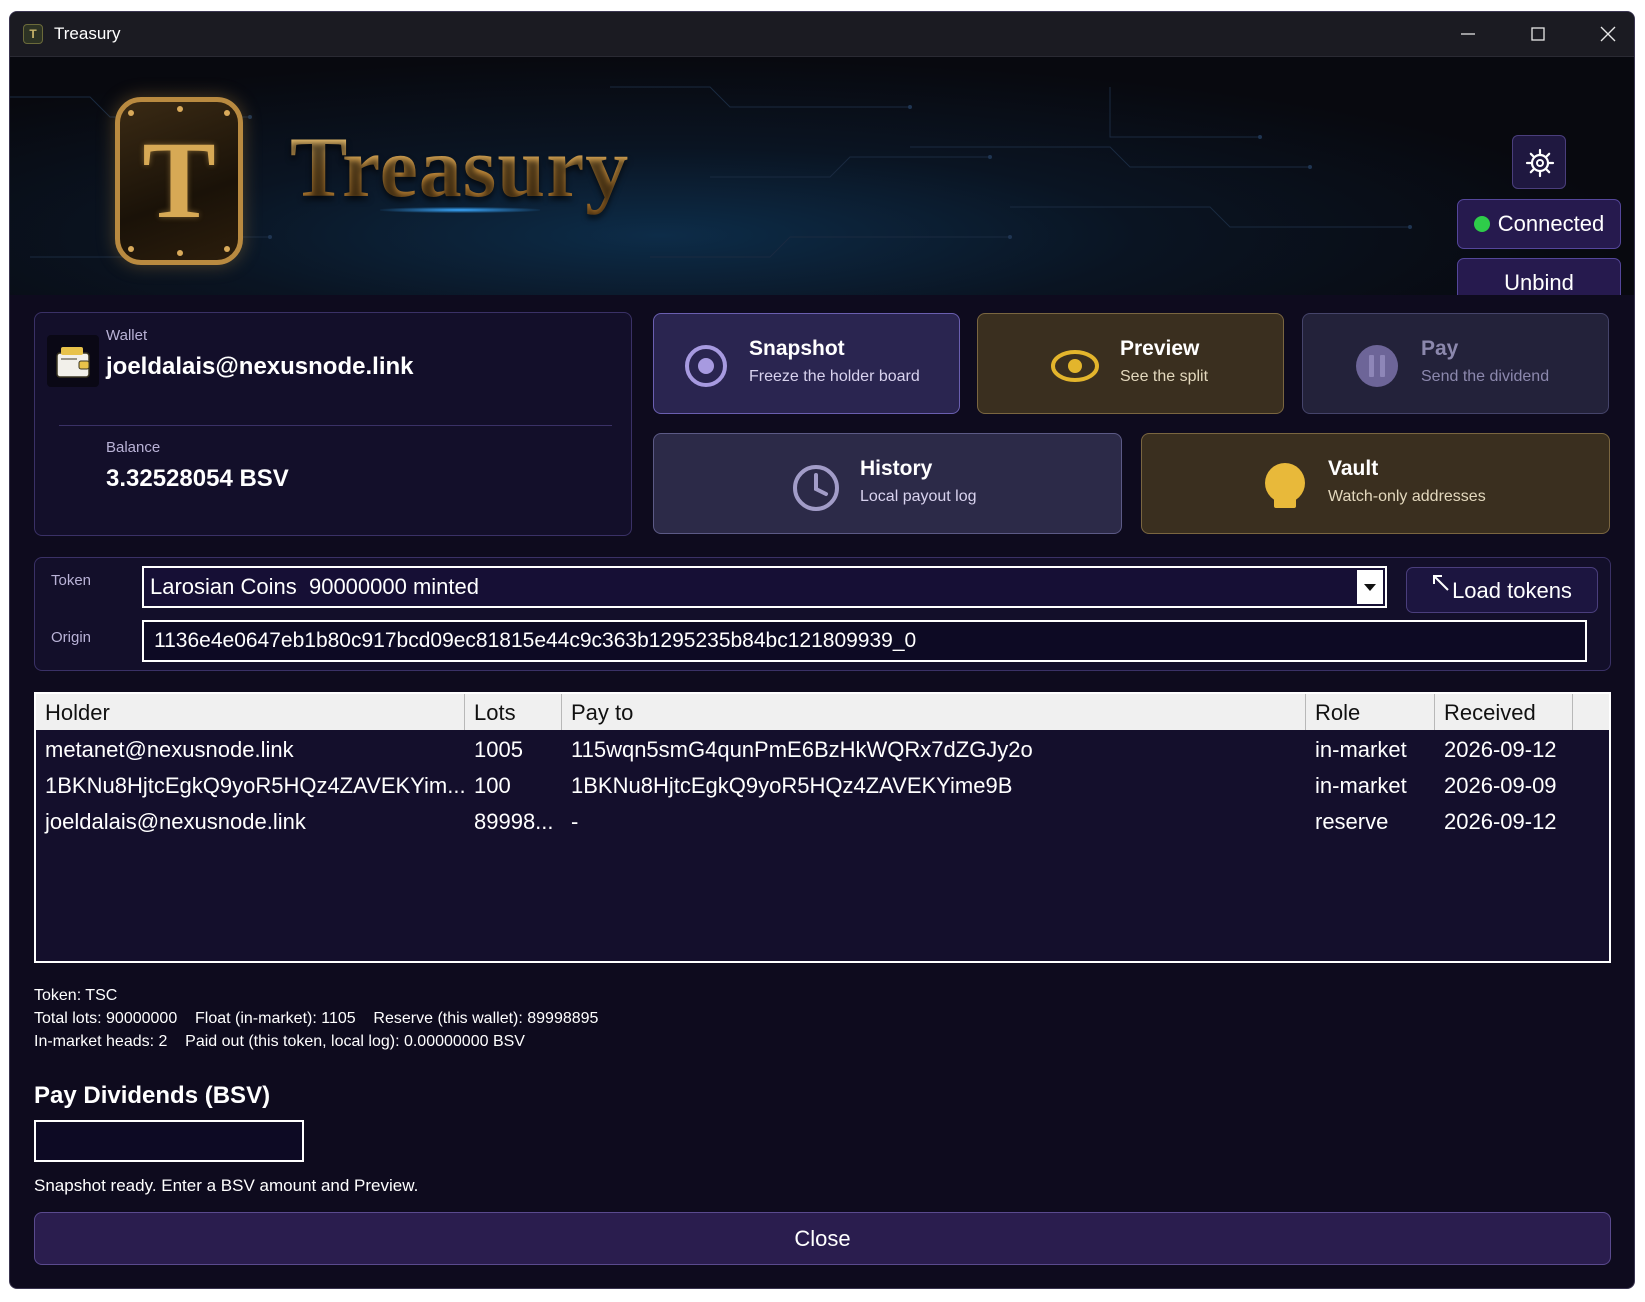  What do you see at coordinates (127, 335) in the screenshot?
I see `wallet-label: Wallet` at bounding box center [127, 335].